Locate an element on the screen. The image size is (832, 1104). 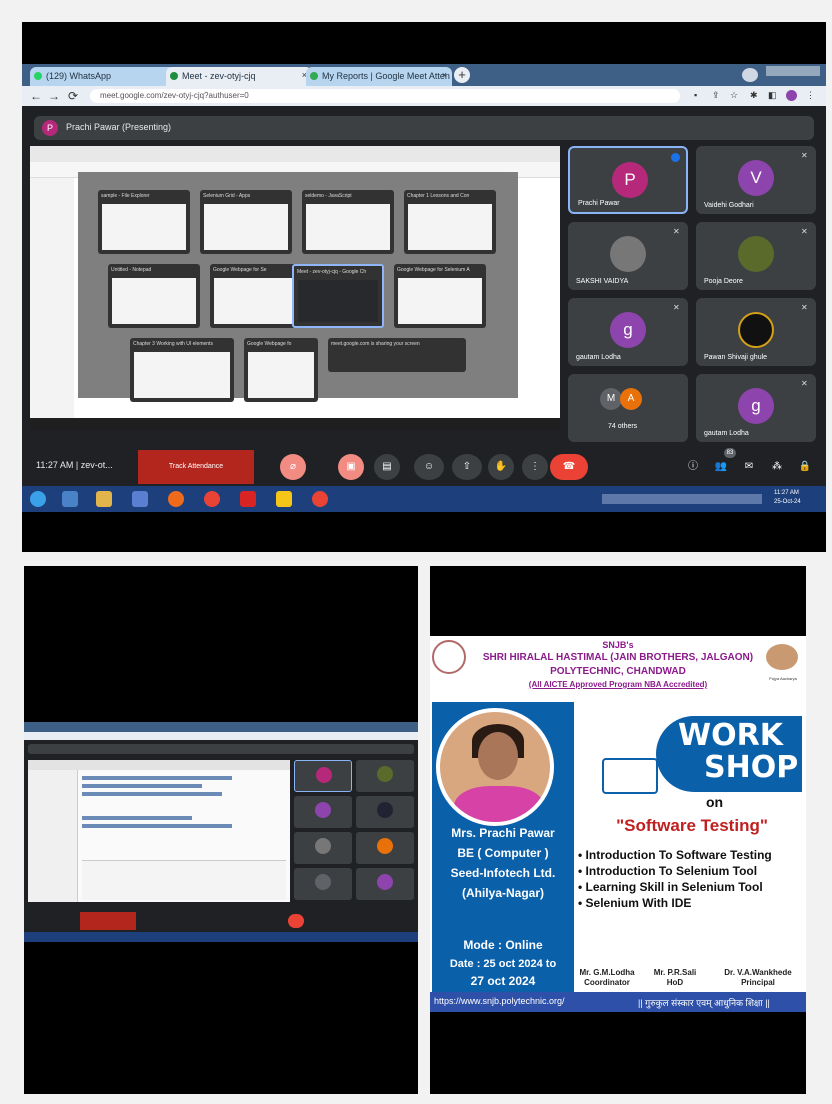
tab-label: My Reports | Google Meet Atten is located at coordinates (386, 76).